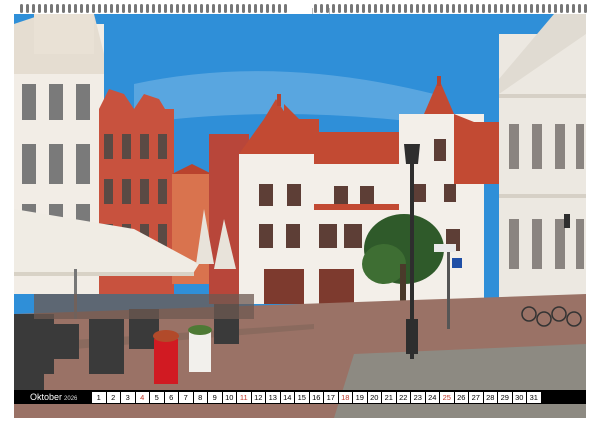 The width and height of the screenshot is (600, 432). I want to click on day-cell: 2, so click(113, 397).